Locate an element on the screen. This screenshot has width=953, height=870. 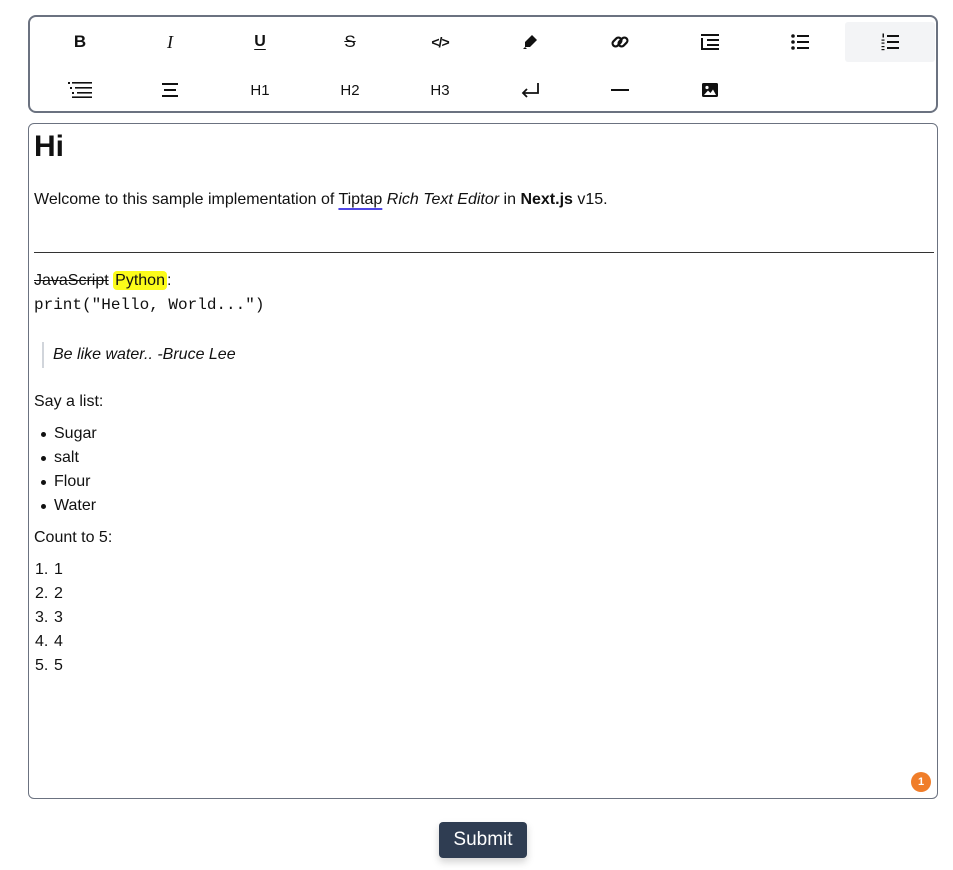
tiptap-link: Tiptap is located at coordinates (360, 199).